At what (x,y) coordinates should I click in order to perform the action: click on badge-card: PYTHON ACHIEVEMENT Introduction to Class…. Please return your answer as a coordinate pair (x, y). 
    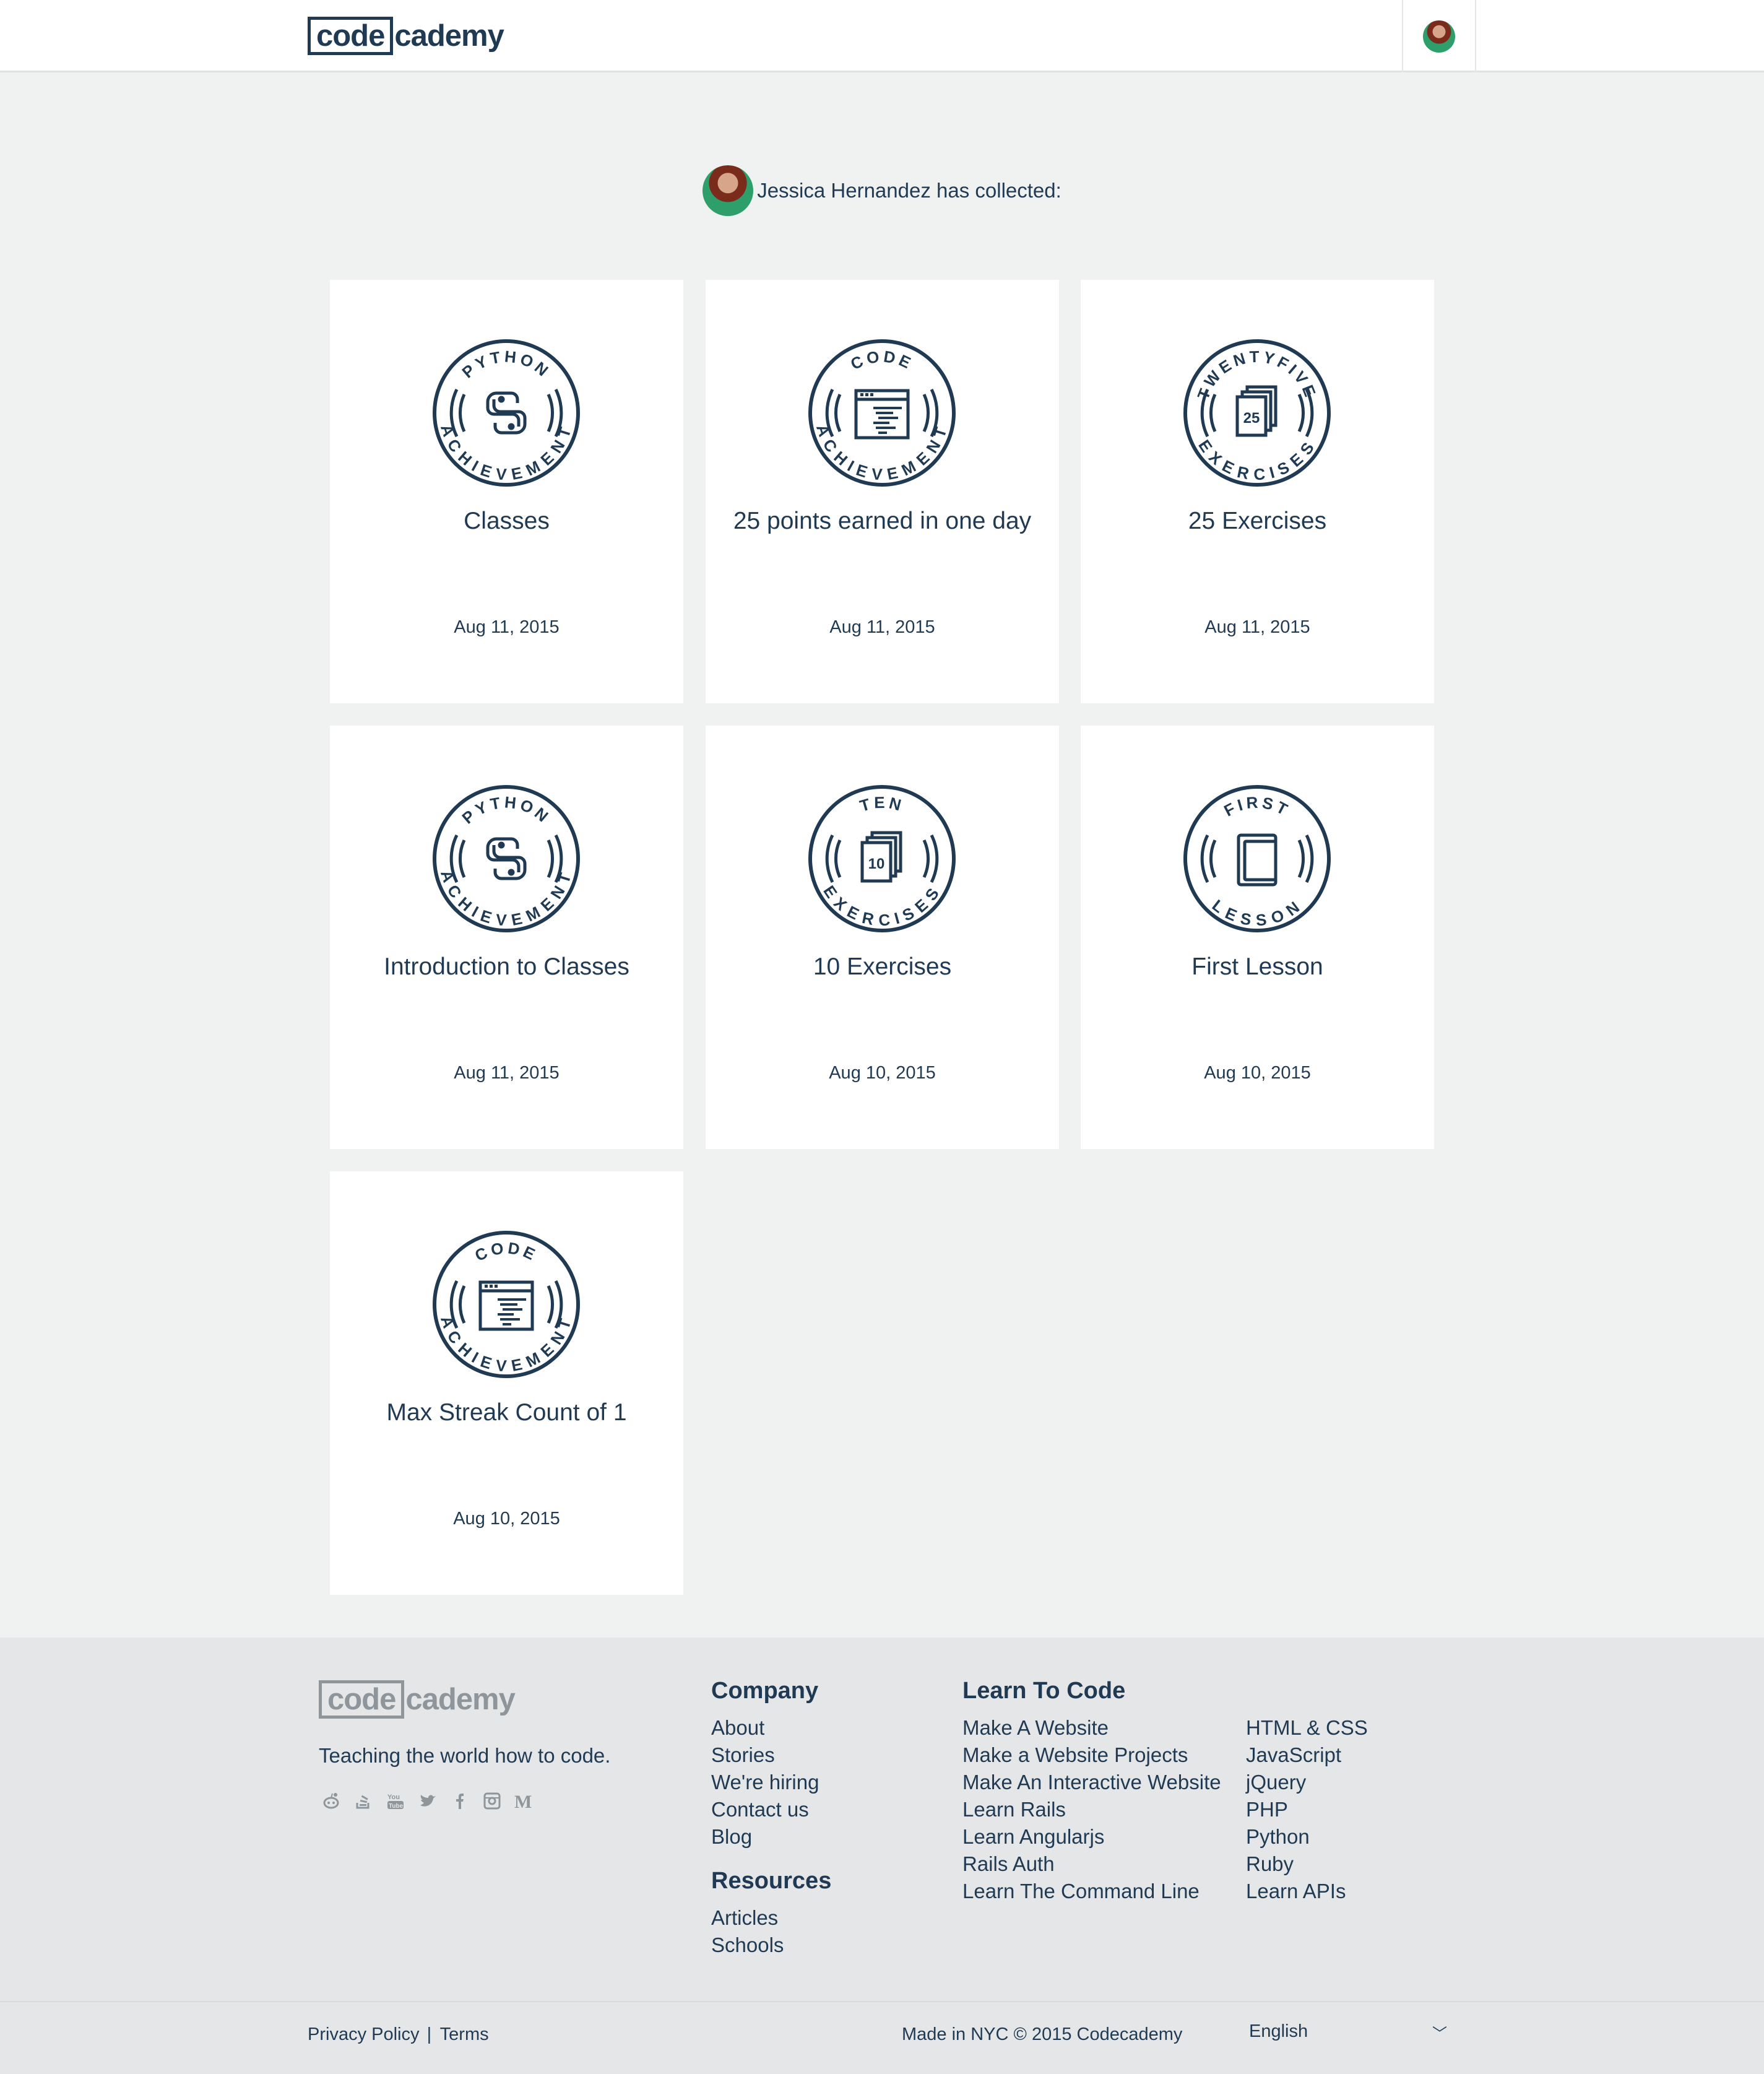
    Looking at the image, I should click on (506, 937).